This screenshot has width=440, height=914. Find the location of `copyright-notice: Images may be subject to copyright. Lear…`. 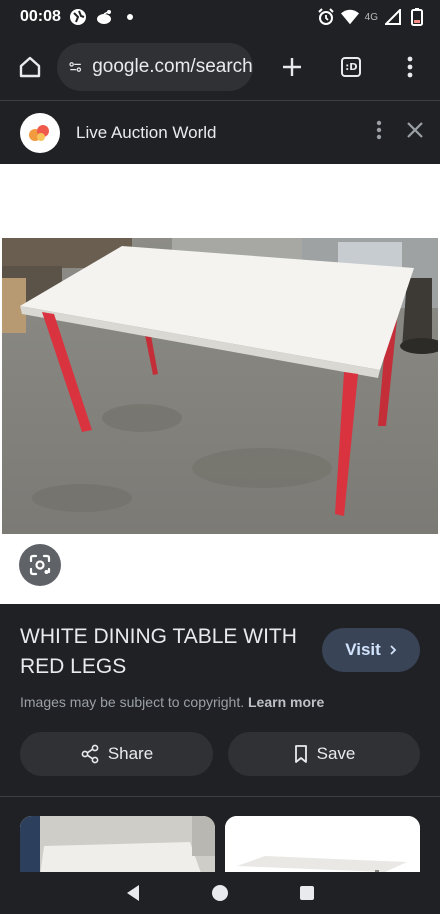

copyright-notice: Images may be subject to copyright. Lear… is located at coordinates (172, 702).